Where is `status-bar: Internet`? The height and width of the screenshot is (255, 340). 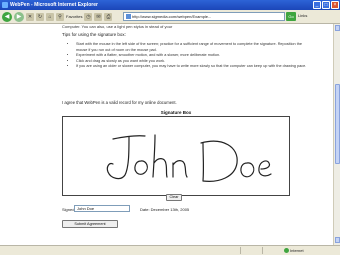 status-bar: Internet is located at coordinates (170, 250).